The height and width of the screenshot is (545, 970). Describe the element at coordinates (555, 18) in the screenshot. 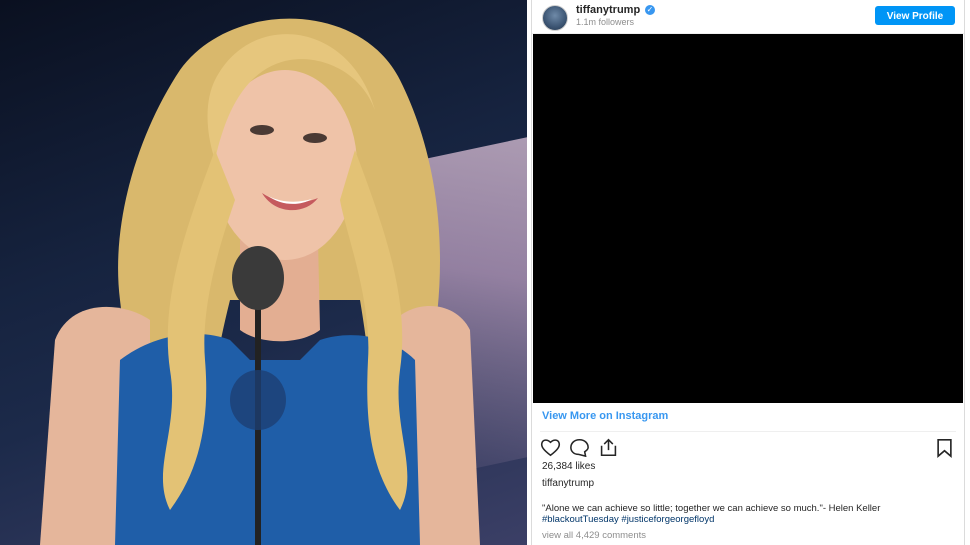

I see `avatar` at that location.